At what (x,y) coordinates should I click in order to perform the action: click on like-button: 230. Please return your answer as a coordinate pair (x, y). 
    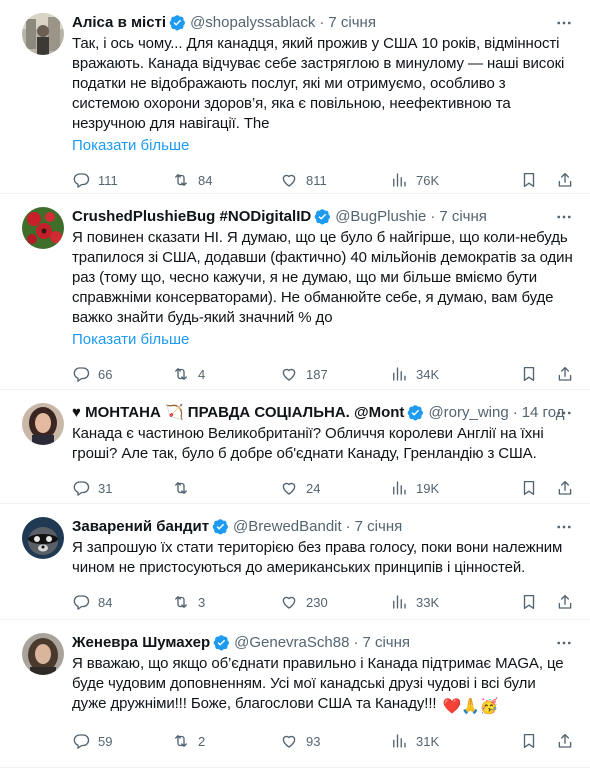
    Looking at the image, I should click on (335, 602).